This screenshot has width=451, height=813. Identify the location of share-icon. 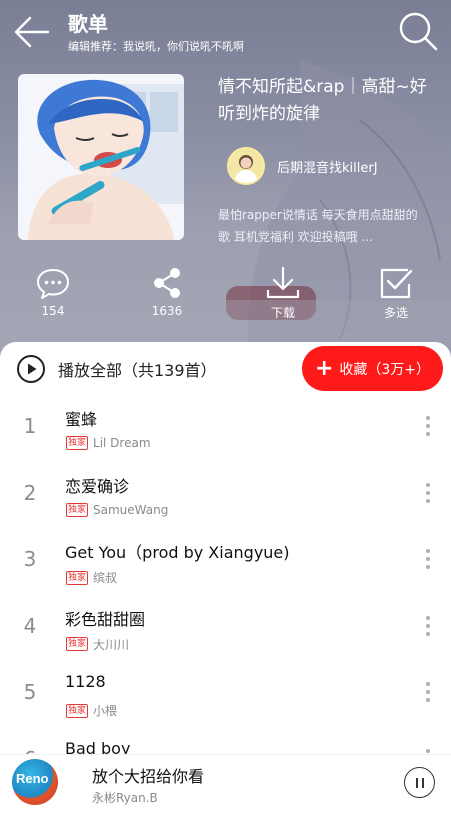
(167, 283).